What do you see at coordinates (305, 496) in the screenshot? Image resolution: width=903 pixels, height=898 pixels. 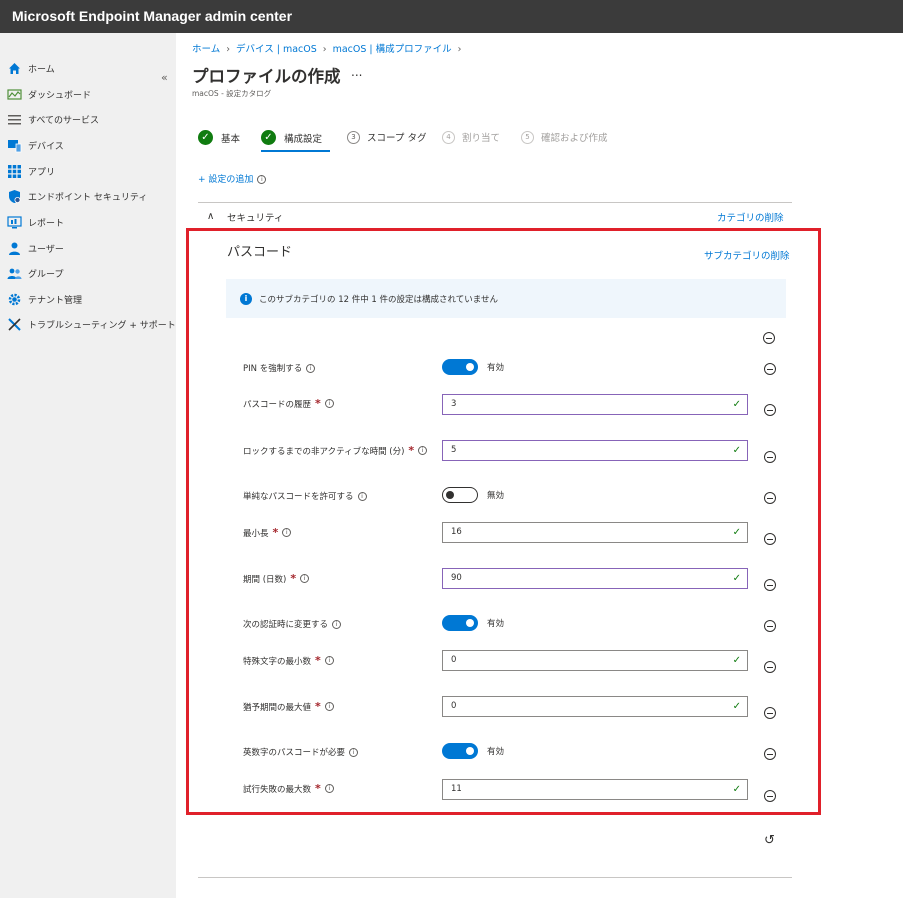 I see `setting-label: 単純なパスコードを許可する i` at bounding box center [305, 496].